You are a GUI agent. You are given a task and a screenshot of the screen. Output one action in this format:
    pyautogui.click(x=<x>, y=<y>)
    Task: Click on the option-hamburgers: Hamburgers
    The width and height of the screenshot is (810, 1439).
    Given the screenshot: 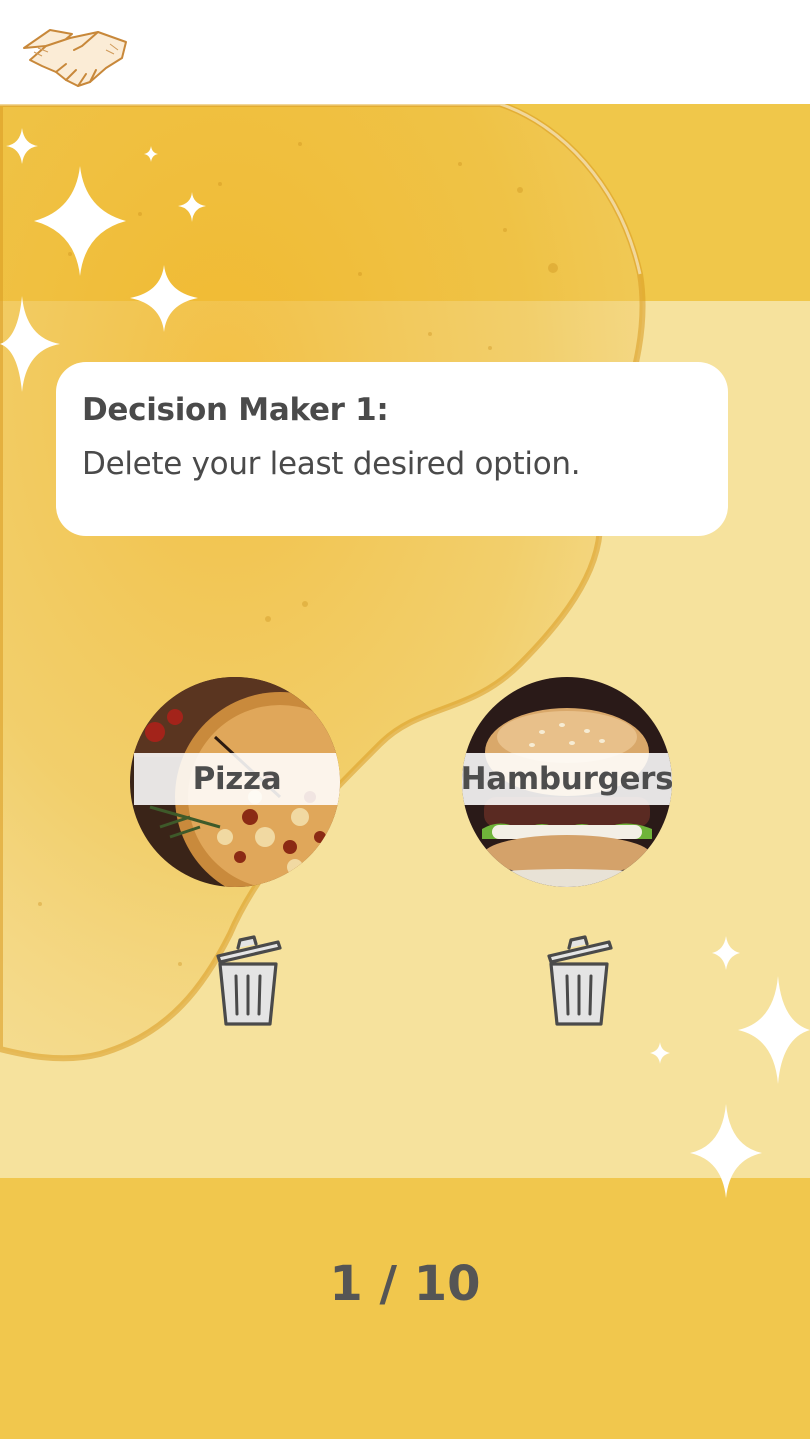 What is the action you would take?
    pyautogui.click(x=567, y=782)
    